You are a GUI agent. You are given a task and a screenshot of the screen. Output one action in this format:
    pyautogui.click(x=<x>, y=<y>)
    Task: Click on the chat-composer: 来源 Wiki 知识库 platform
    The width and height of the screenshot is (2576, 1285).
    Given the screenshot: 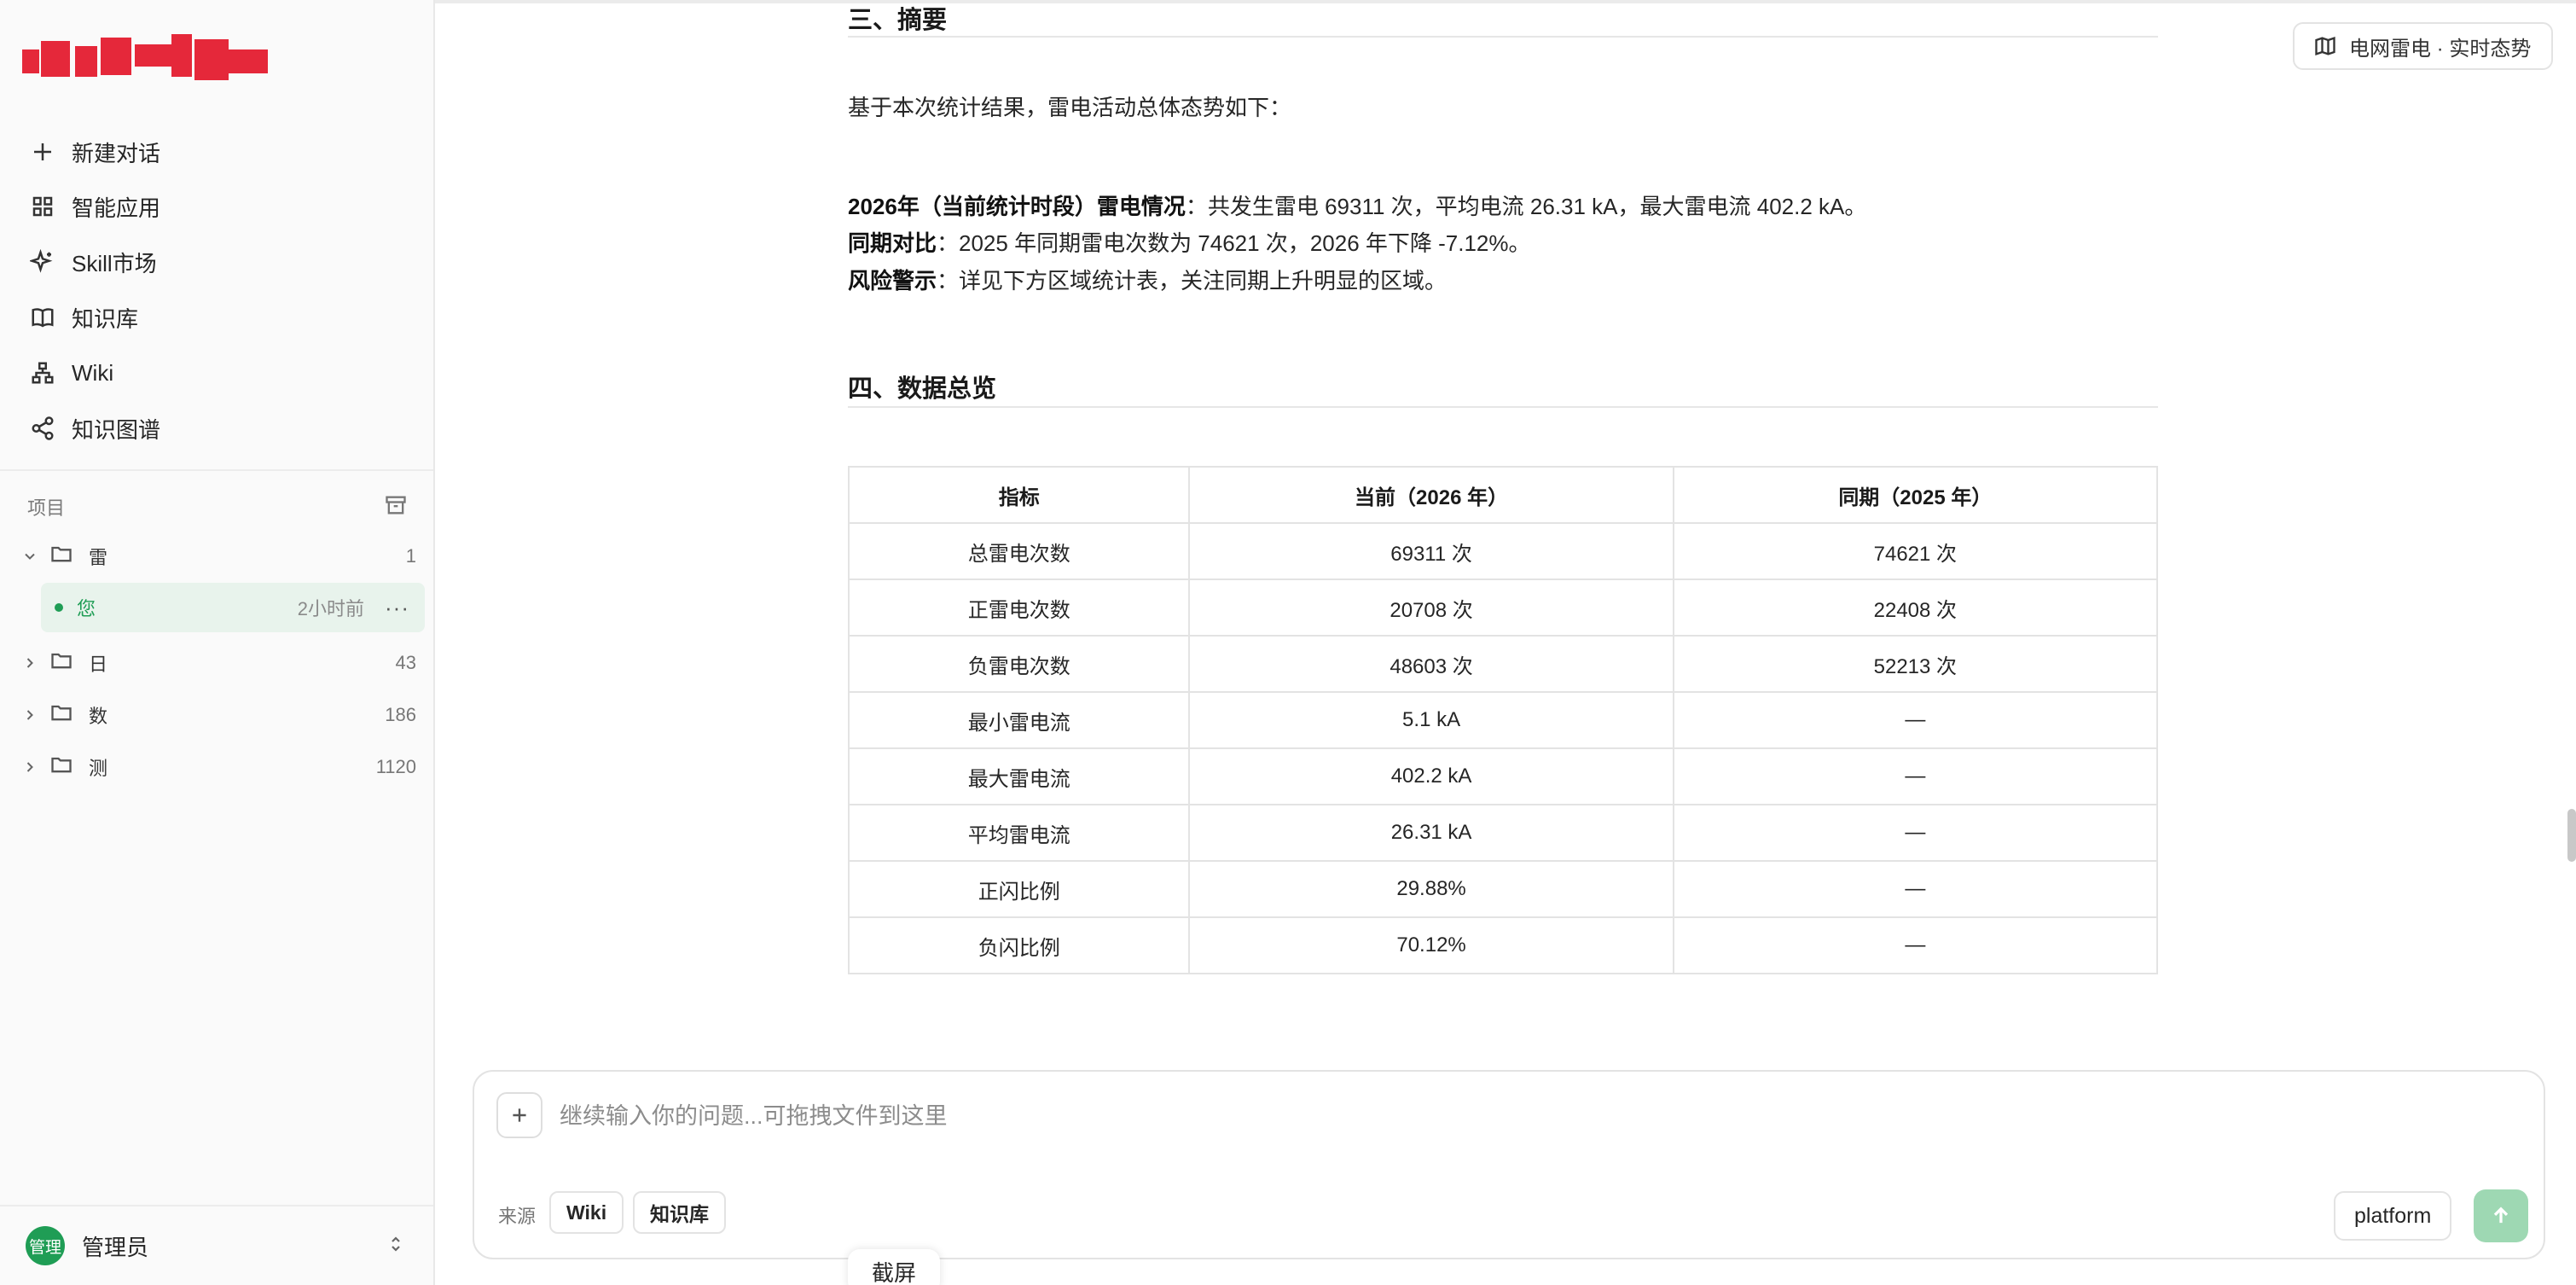 What is the action you would take?
    pyautogui.click(x=1509, y=1165)
    